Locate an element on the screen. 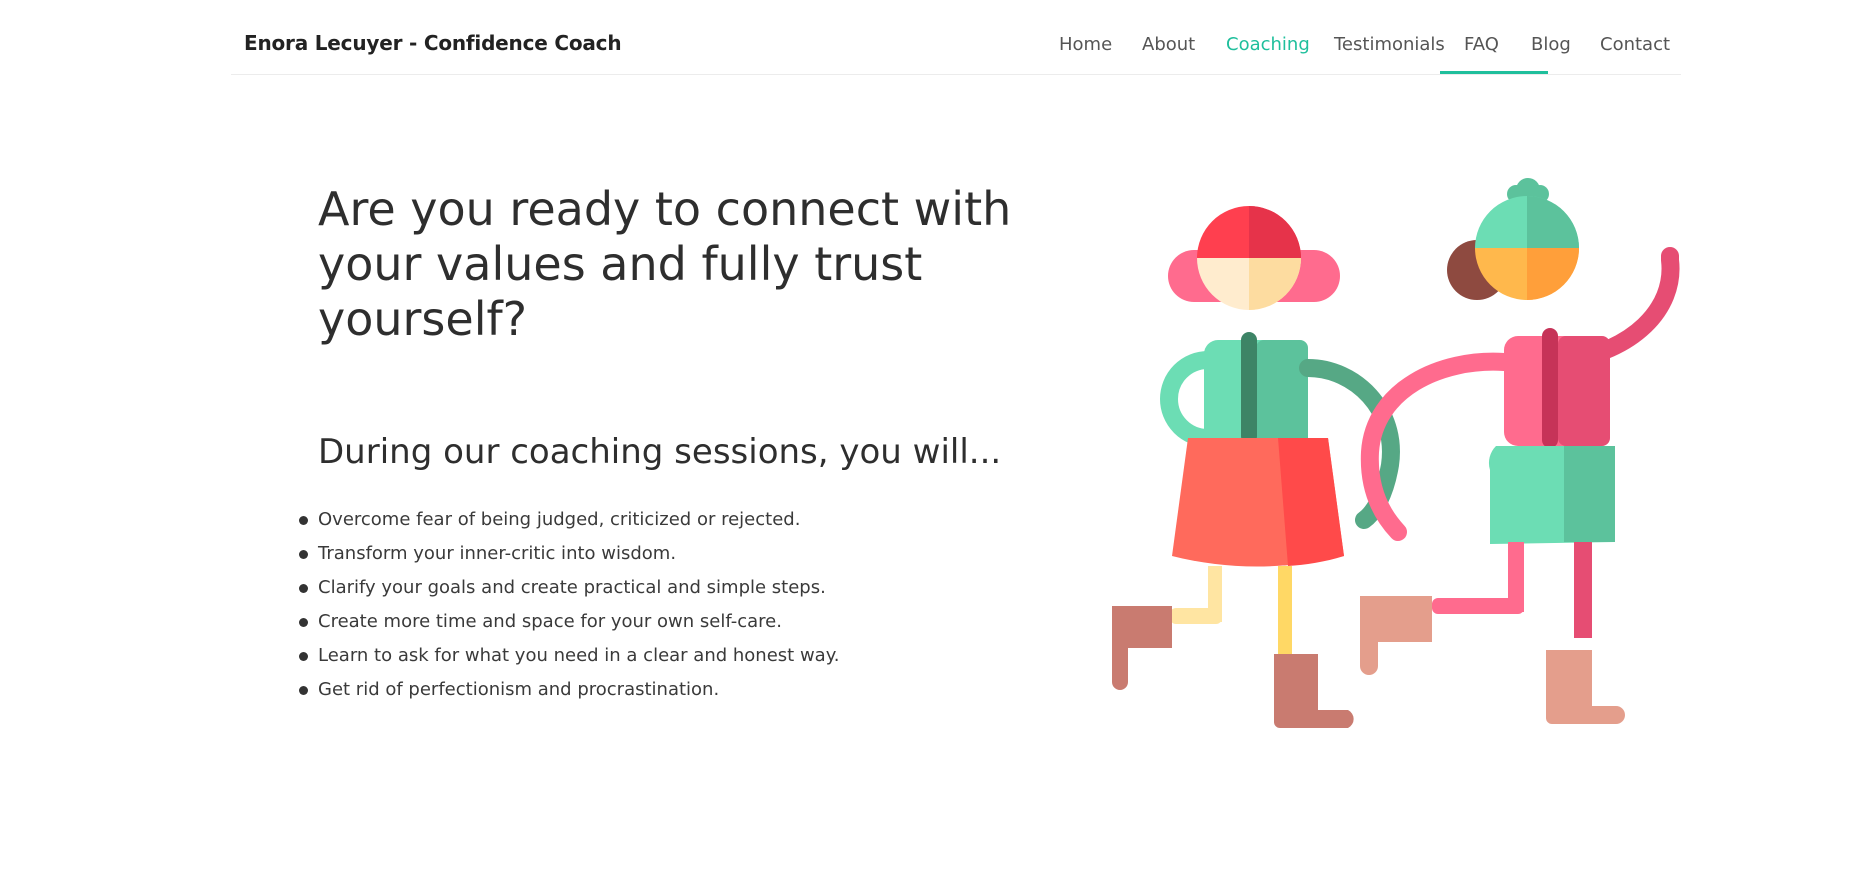  nav-link-contact: Contact is located at coordinates (1635, 44).